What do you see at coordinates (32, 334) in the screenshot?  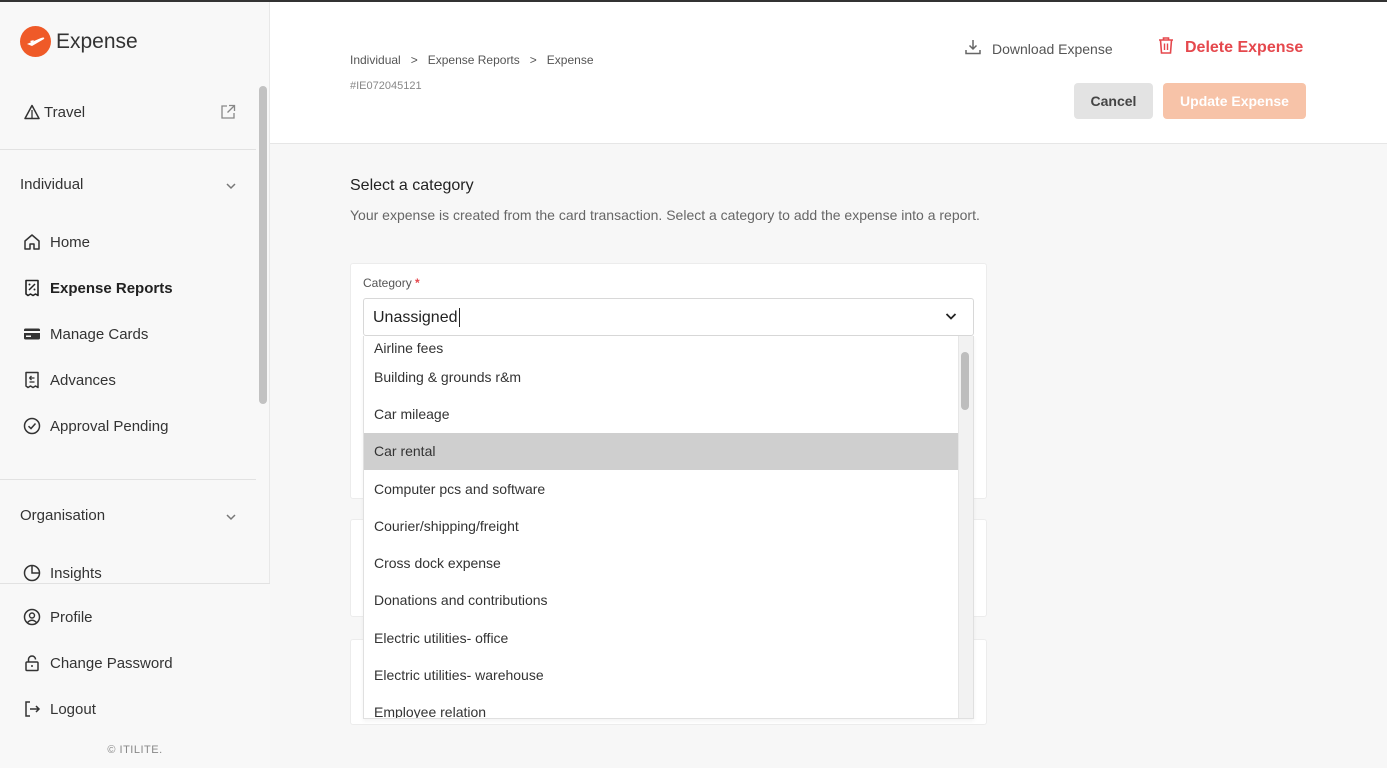 I see `card-icon` at bounding box center [32, 334].